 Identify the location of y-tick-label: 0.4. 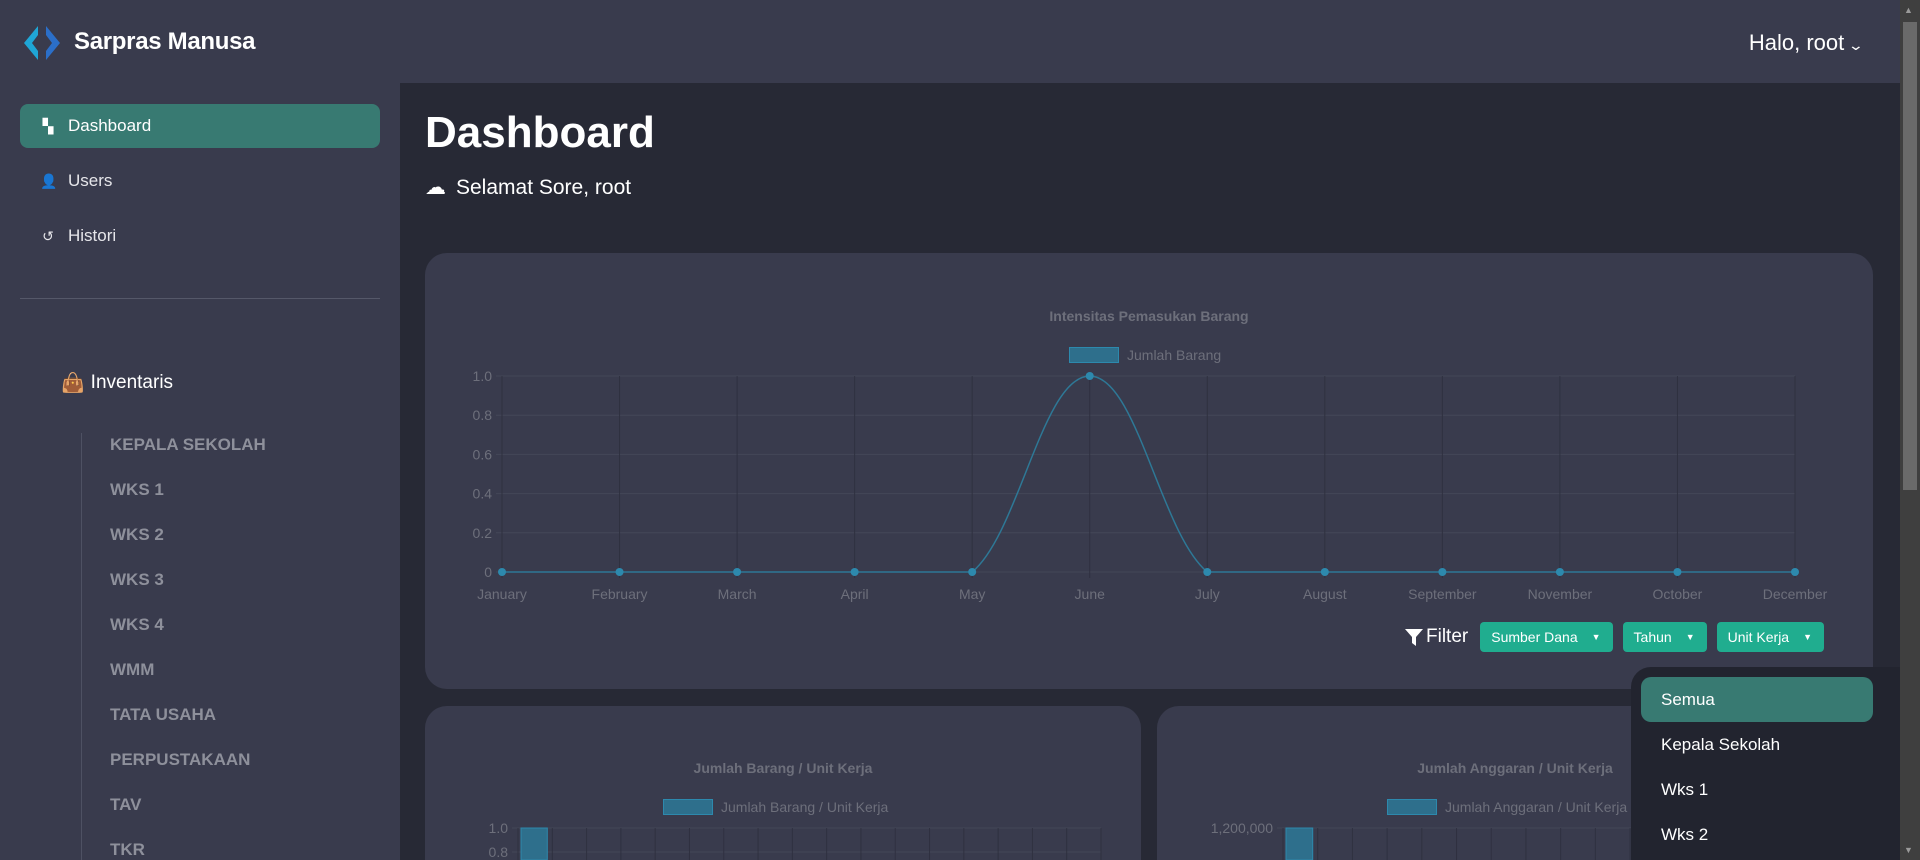
(483, 494).